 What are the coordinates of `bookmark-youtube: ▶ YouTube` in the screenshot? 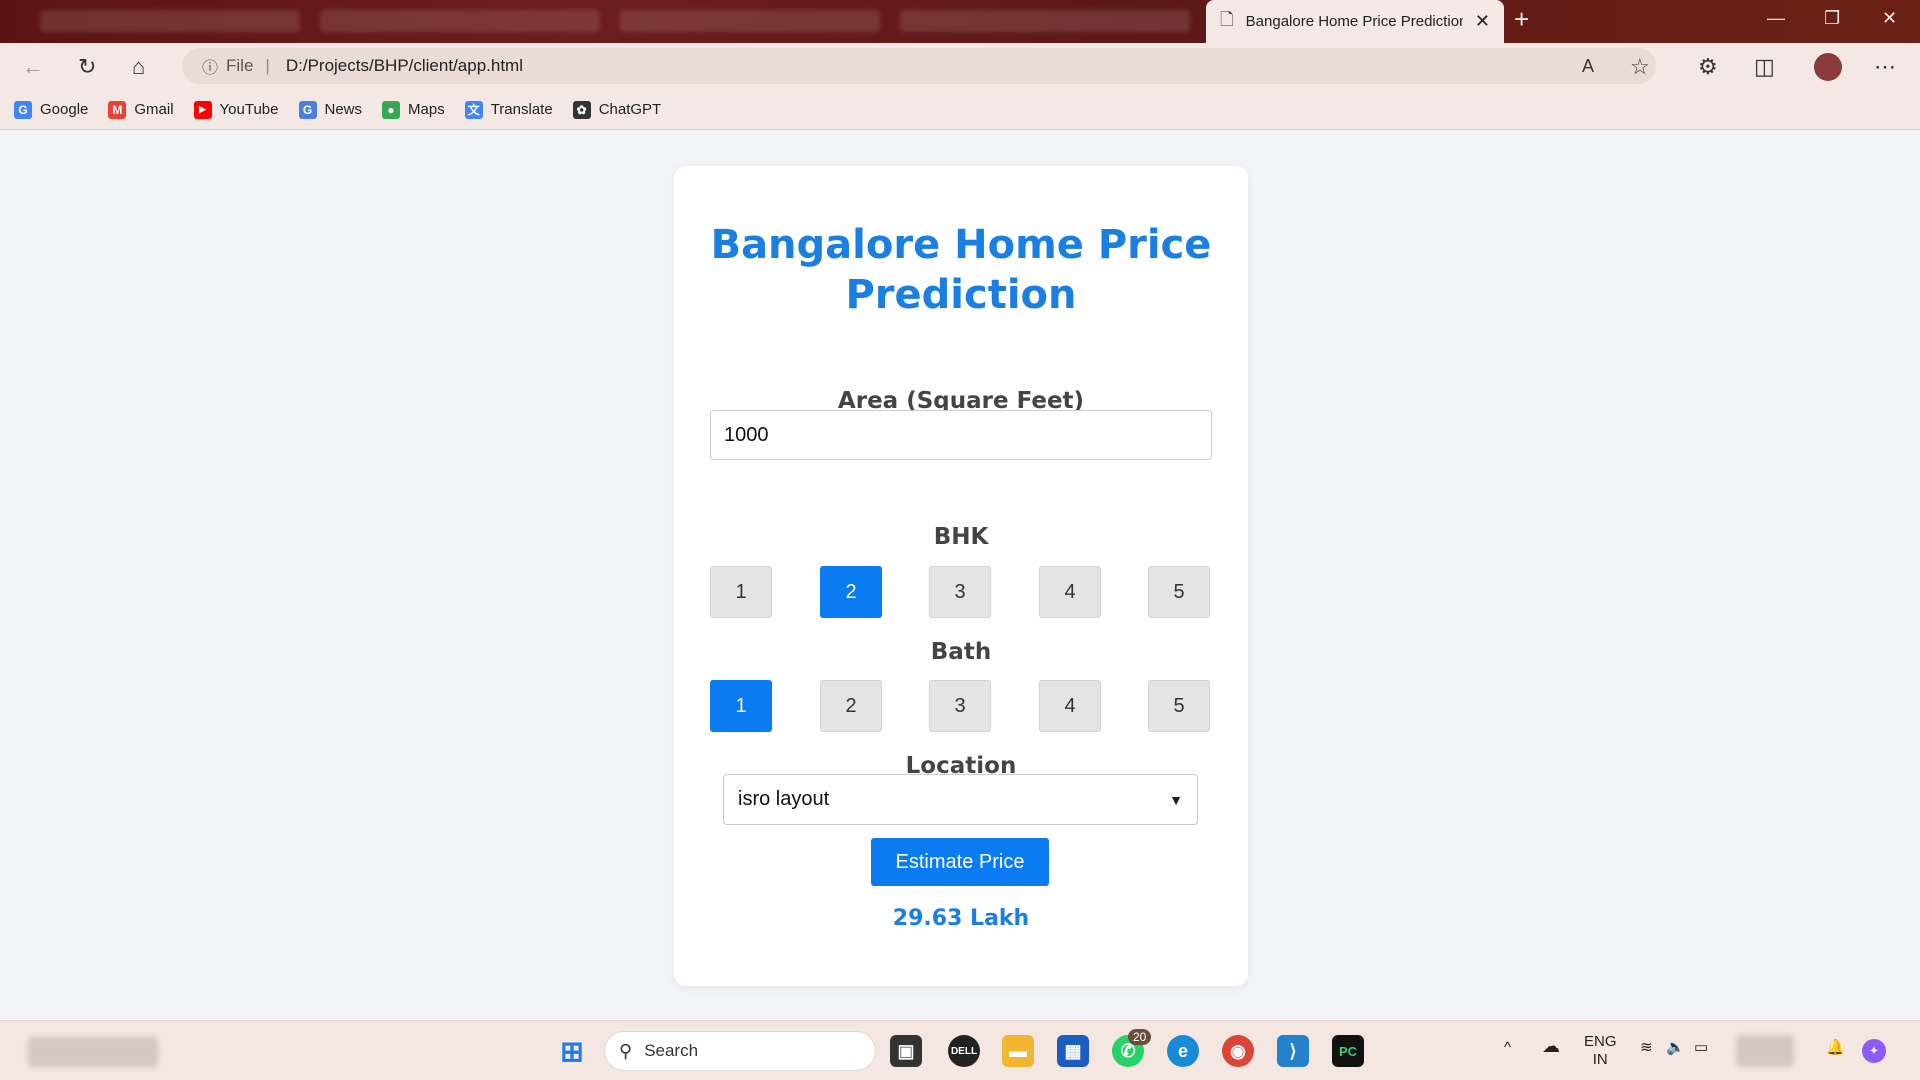 It's located at (236, 109).